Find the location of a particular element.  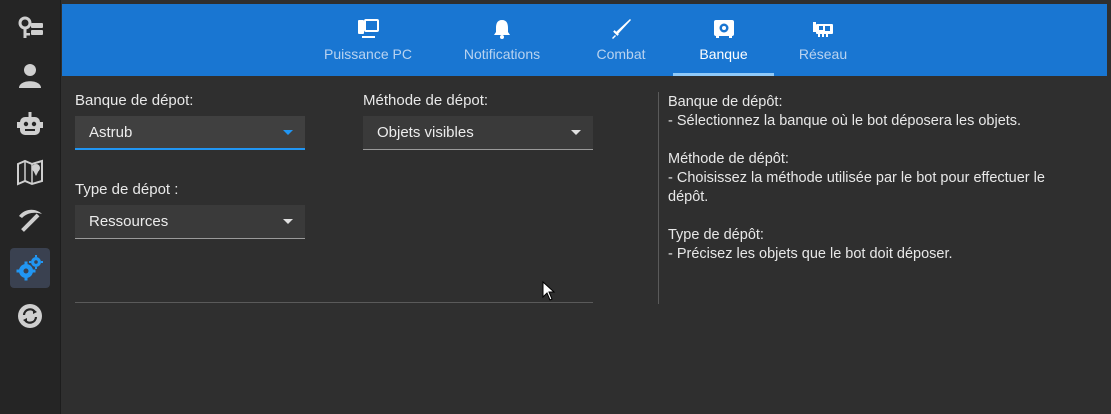

bank-select-value: Astrub is located at coordinates (111, 132).